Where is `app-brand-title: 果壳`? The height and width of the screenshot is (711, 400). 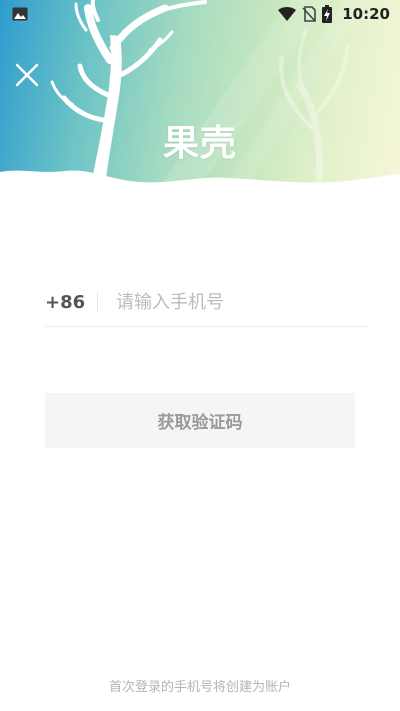
app-brand-title: 果壳 is located at coordinates (199, 143).